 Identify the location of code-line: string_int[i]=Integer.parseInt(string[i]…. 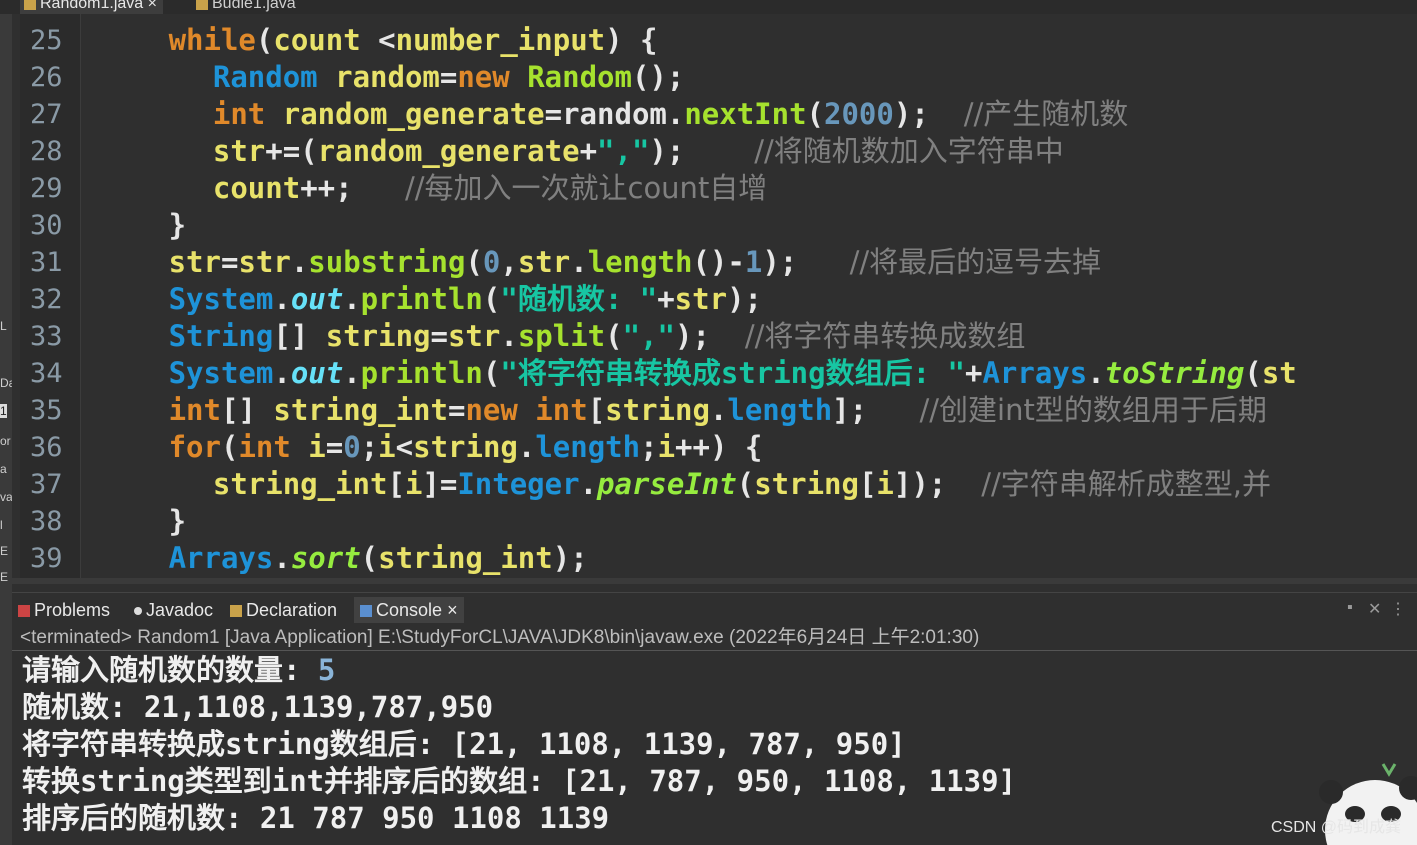
(675, 486).